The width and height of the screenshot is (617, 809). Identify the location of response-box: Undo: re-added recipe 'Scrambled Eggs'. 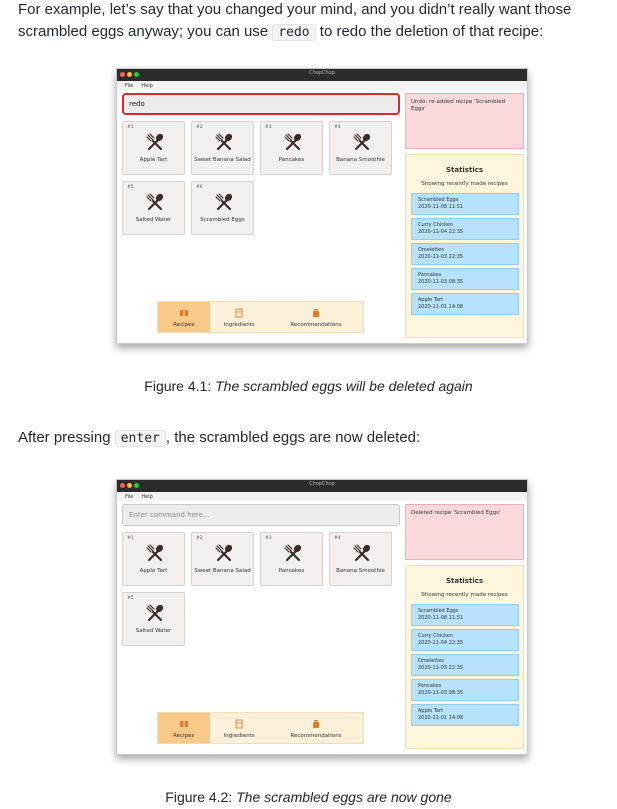
(464, 121).